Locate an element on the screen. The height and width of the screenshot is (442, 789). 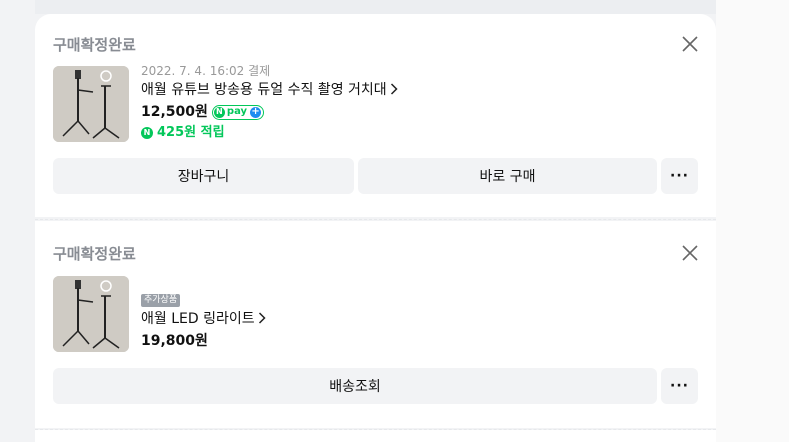
product-info: 추가상품 애월 LED 링라이트 19,800원 is located at coordinates (203, 318).